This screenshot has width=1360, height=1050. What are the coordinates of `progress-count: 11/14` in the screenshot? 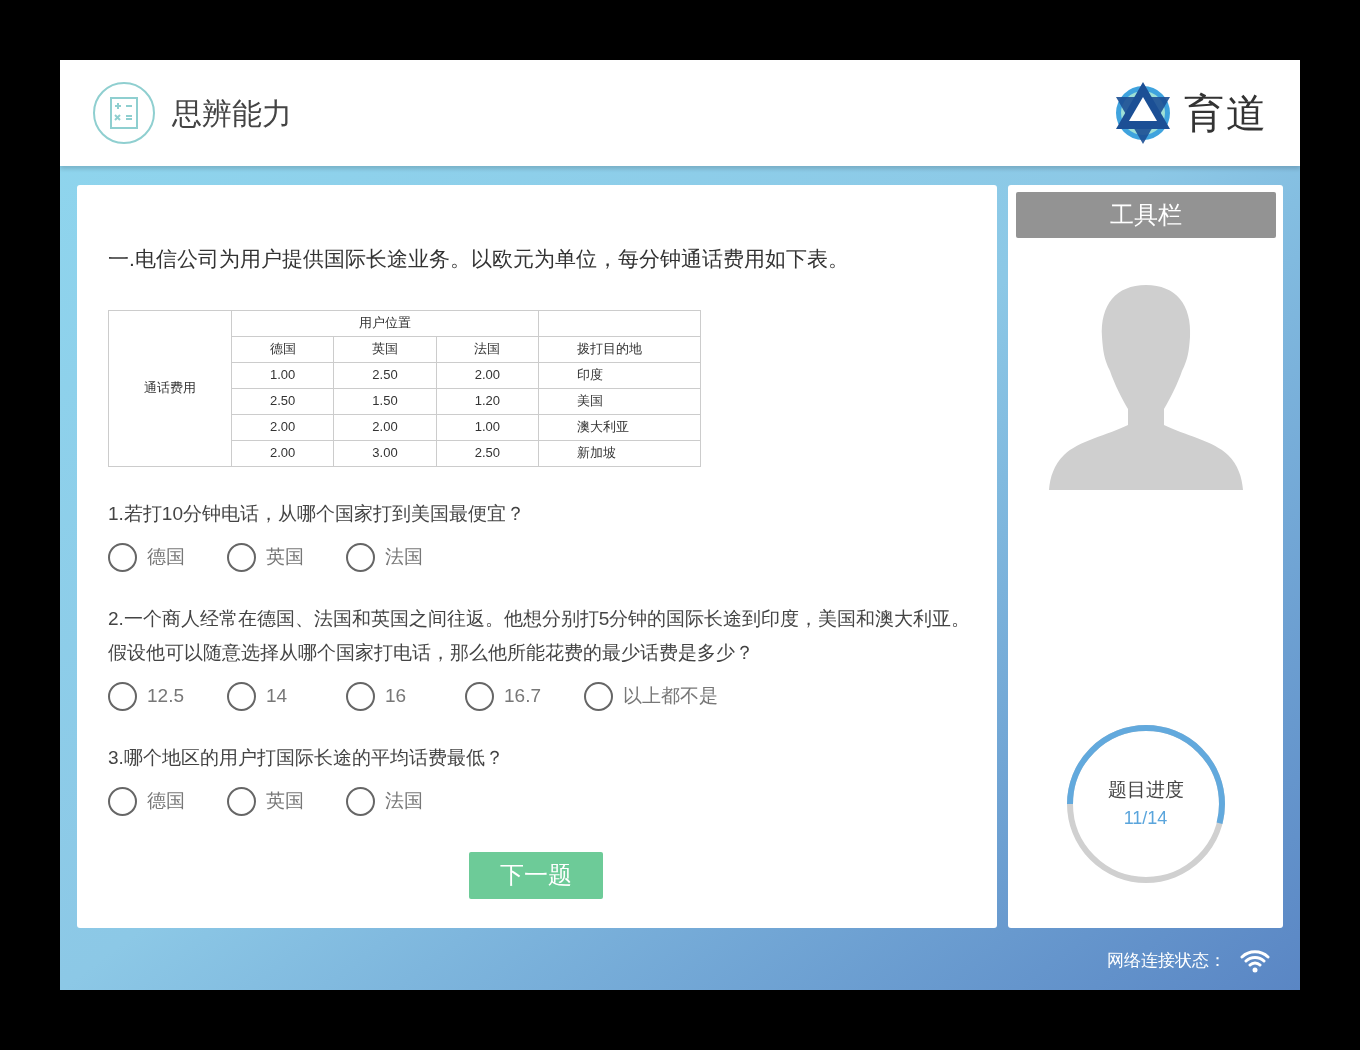 It's located at (1145, 818).